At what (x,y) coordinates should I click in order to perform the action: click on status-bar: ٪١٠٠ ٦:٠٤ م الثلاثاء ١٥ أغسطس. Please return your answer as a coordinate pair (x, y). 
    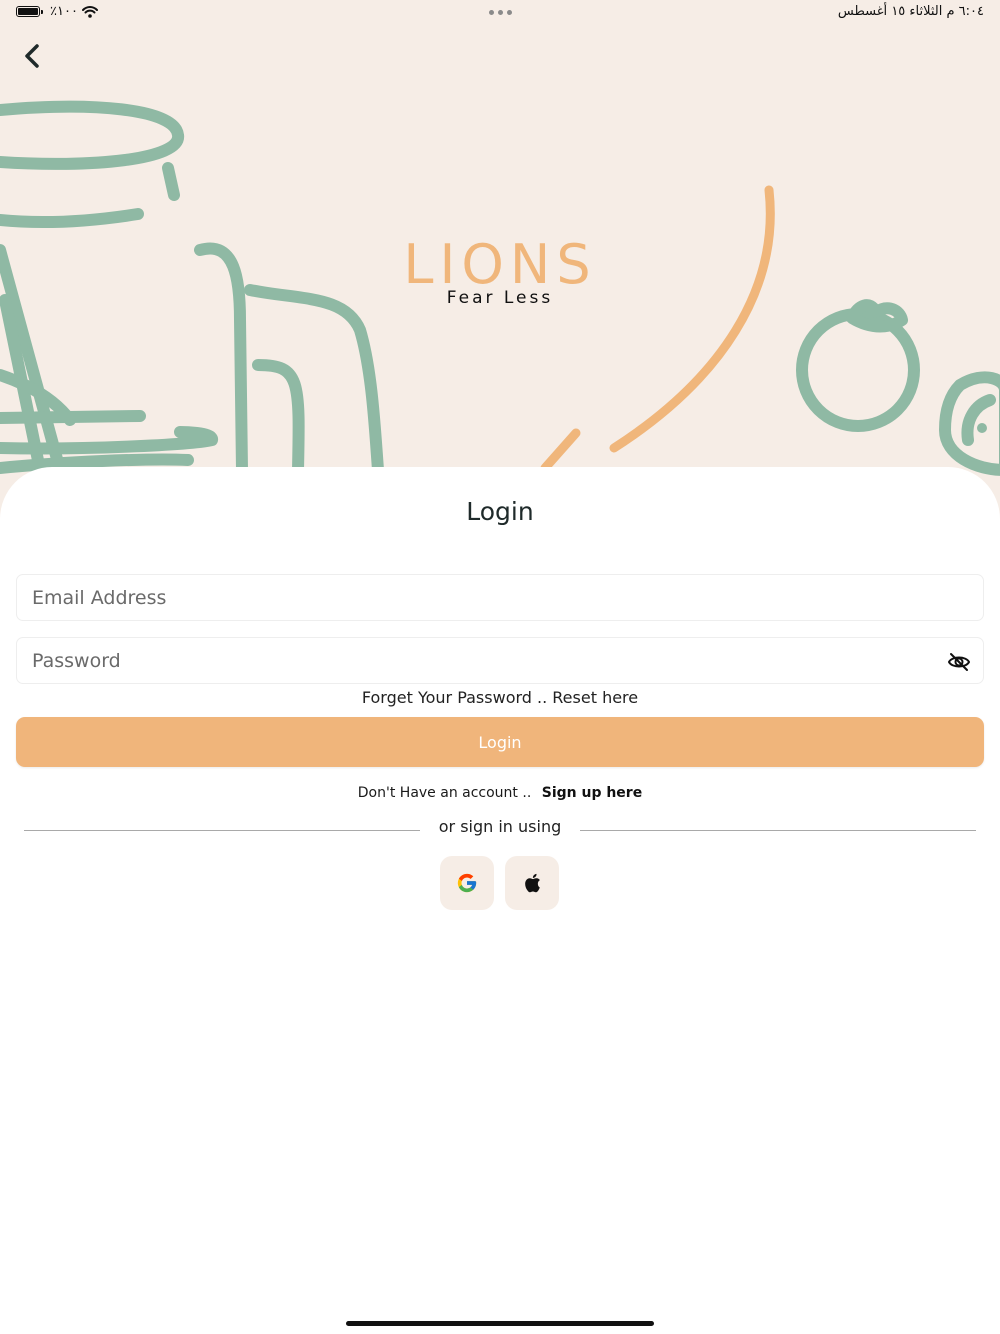
    Looking at the image, I should click on (500, 13).